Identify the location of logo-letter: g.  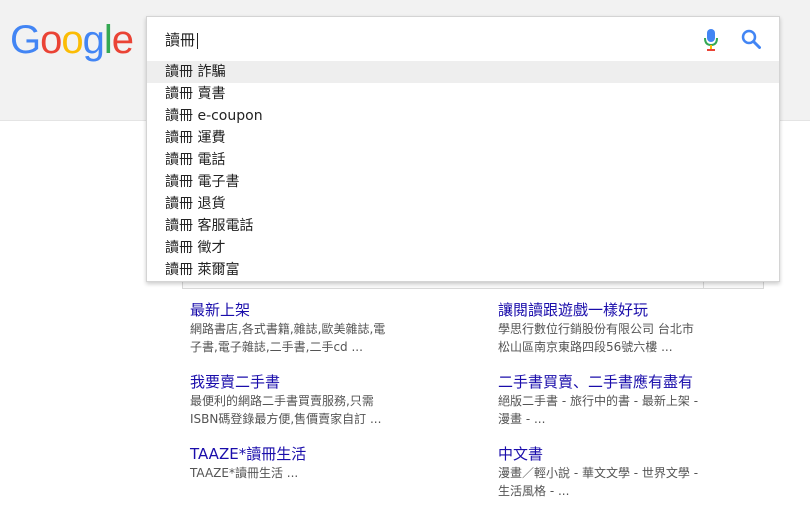
(93, 40).